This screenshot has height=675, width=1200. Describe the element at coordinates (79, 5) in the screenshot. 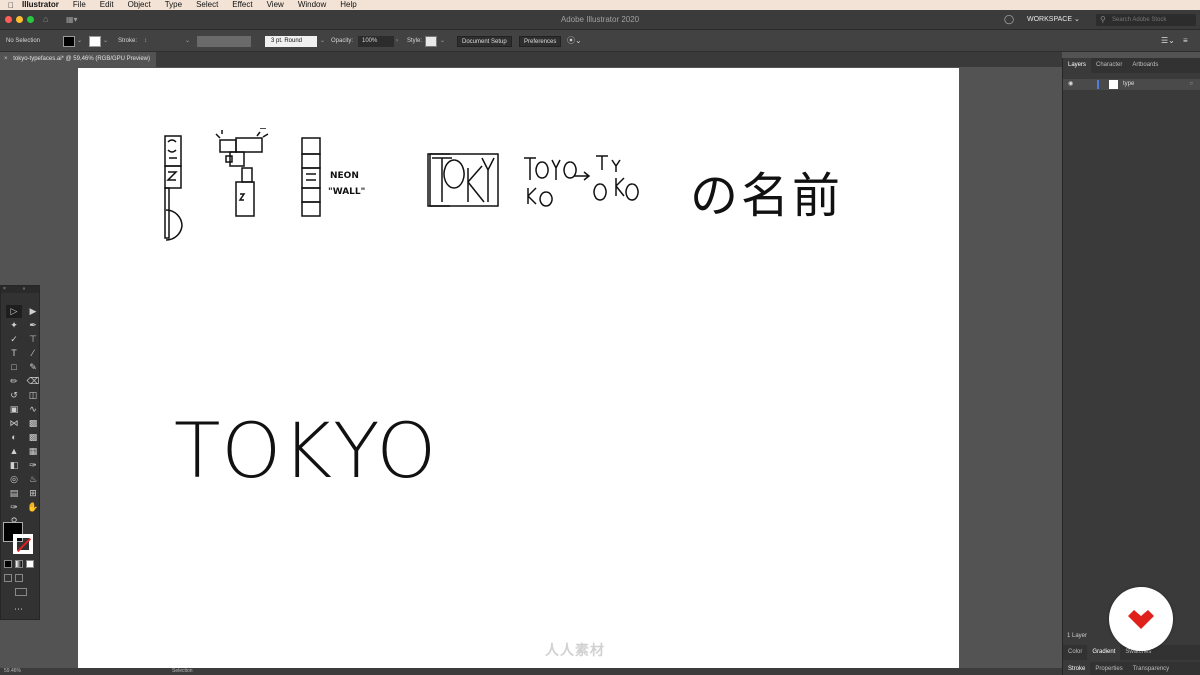

I see `menu-file: File` at that location.